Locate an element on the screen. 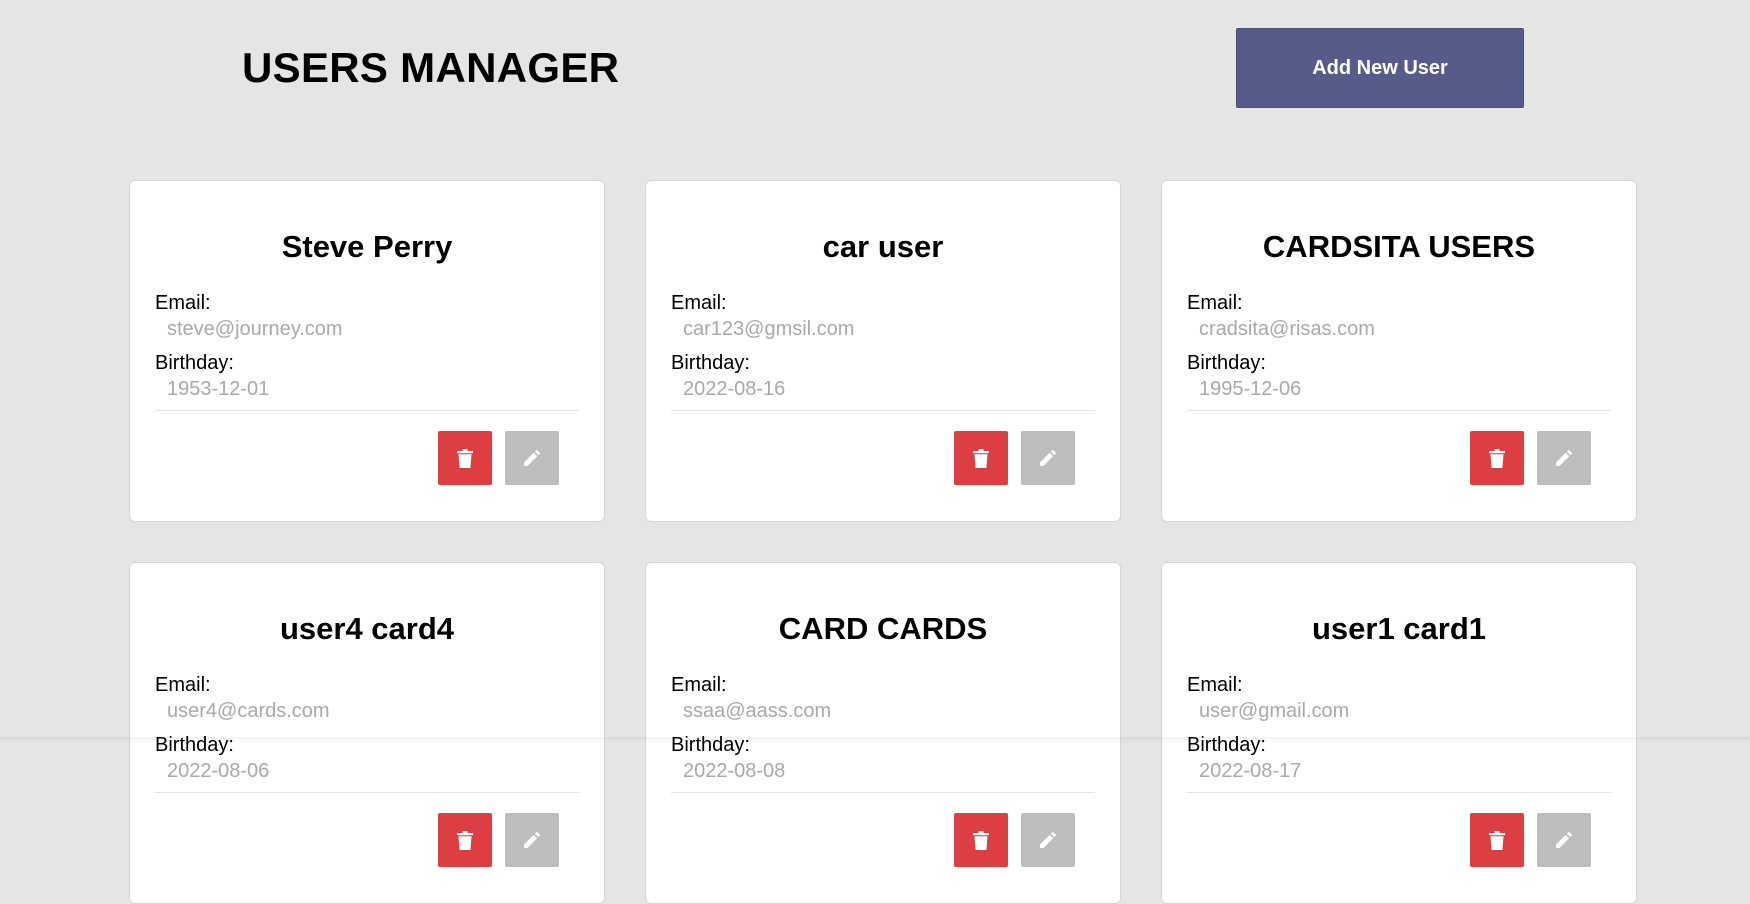 Image resolution: width=1750 pixels, height=904 pixels. birthday-value: 2022-08-17 is located at coordinates (1399, 776).